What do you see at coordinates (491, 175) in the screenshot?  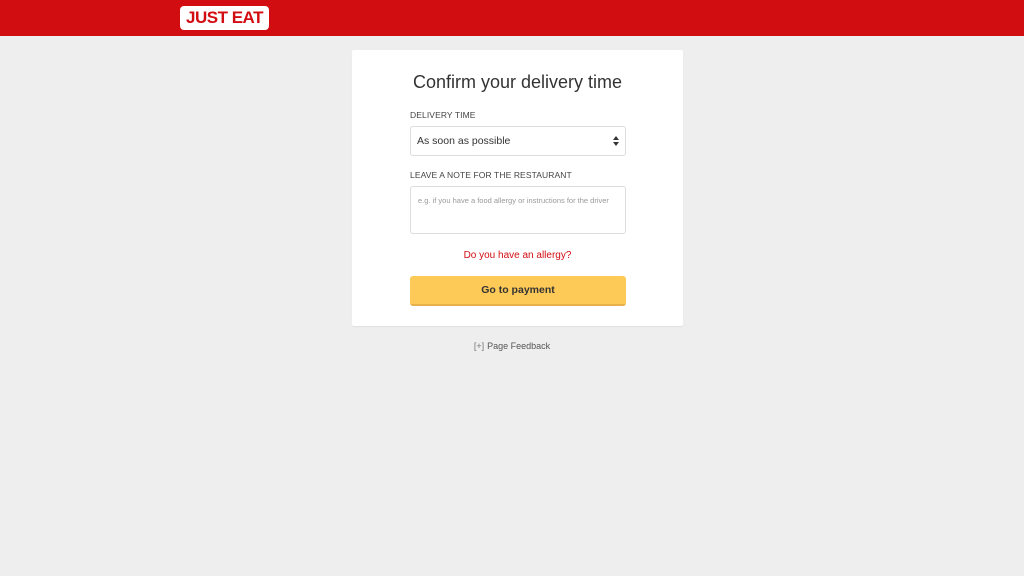 I see `note-label: LEAVE A NOTE FOR THE RESTAURANT` at bounding box center [491, 175].